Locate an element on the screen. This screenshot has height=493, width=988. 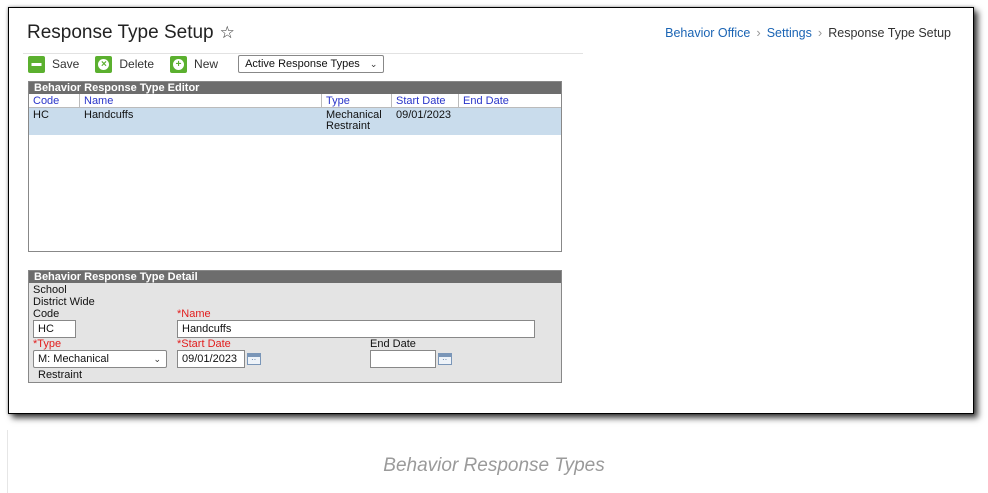
type-select: M: Mechanical Restraint ⌄ is located at coordinates (100, 365).